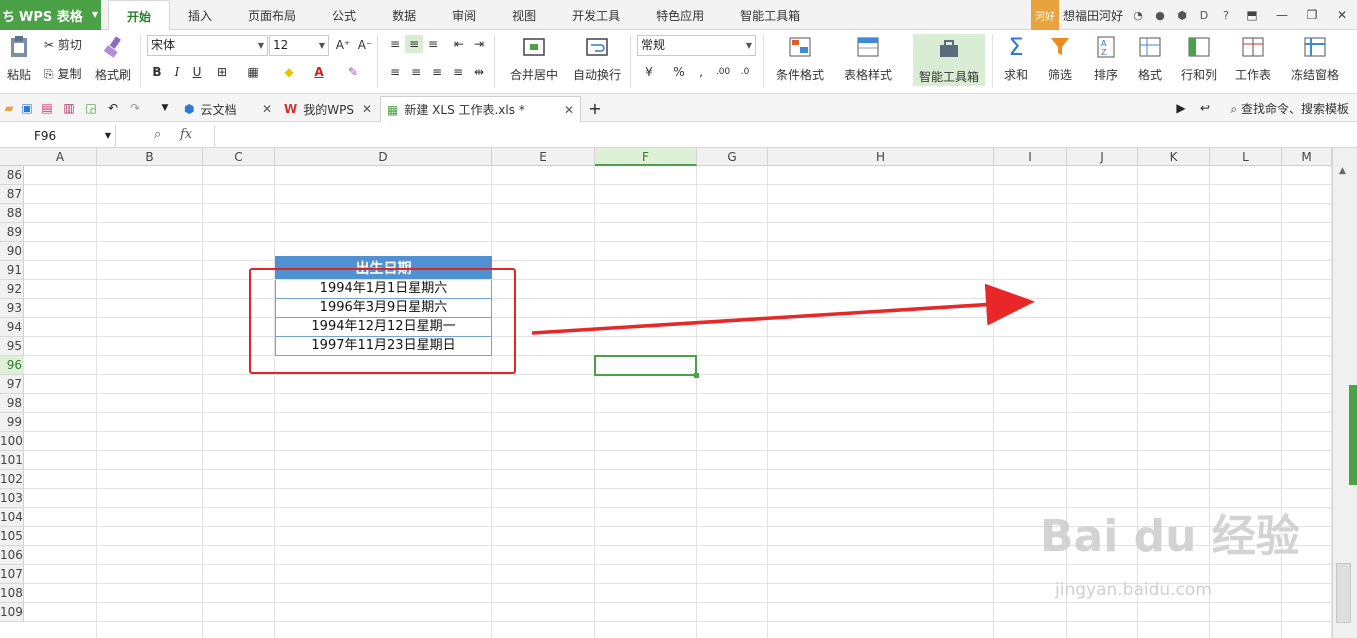 The image size is (1357, 638). What do you see at coordinates (27, 108) in the screenshot?
I see `save-icon: ▣` at bounding box center [27, 108].